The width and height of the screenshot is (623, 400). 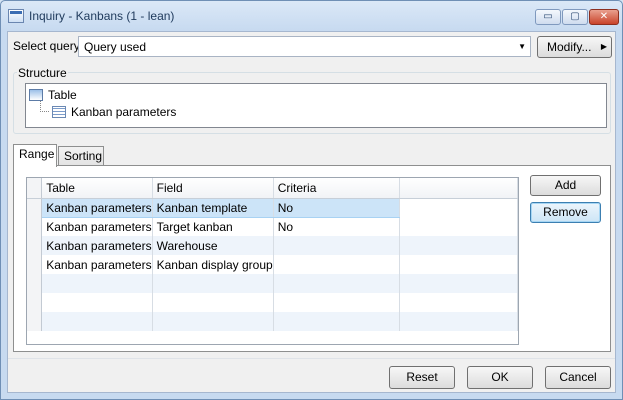 I want to click on tree-connector, so click(x=44, y=111).